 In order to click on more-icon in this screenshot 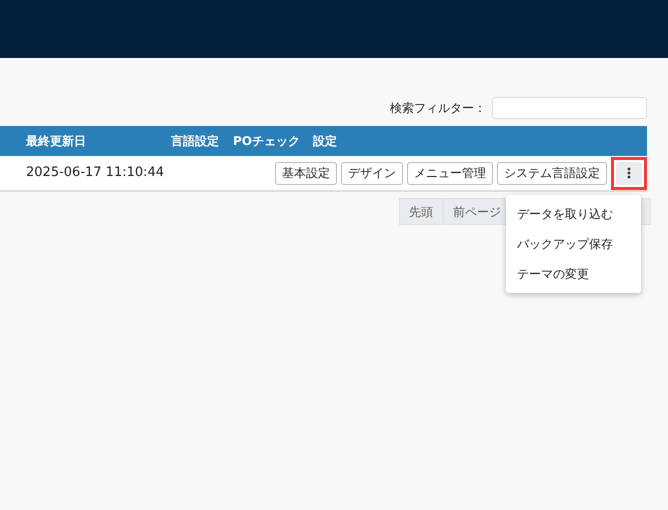, I will do `click(629, 173)`.